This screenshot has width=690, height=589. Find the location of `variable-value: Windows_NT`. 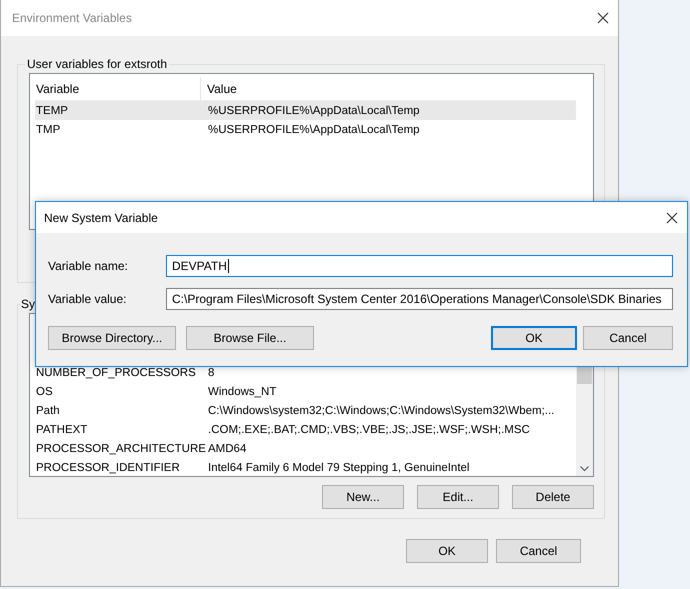

variable-value: Windows_NT is located at coordinates (242, 392).